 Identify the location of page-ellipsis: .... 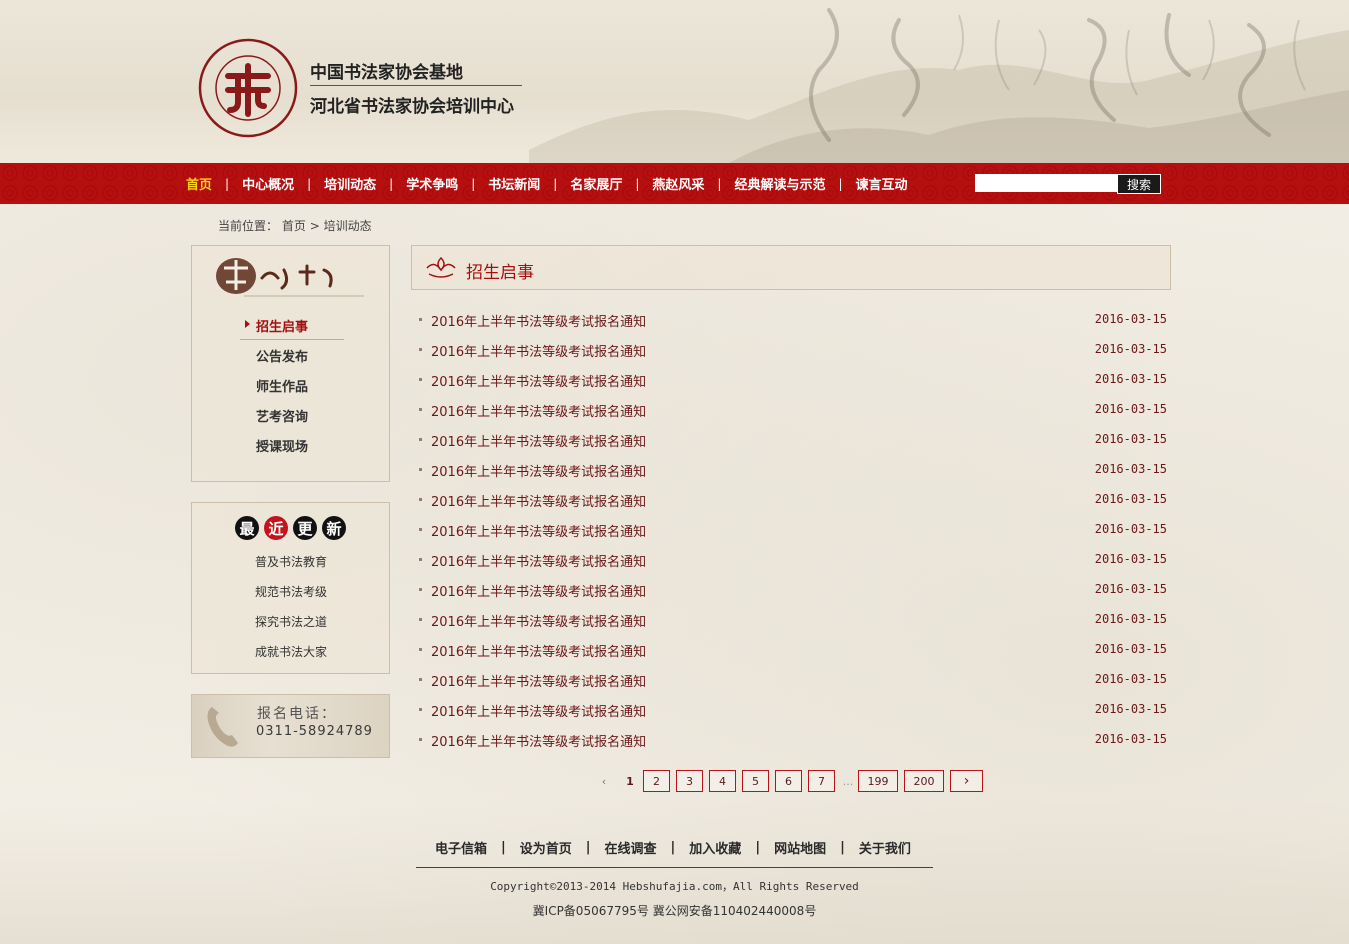
(848, 781).